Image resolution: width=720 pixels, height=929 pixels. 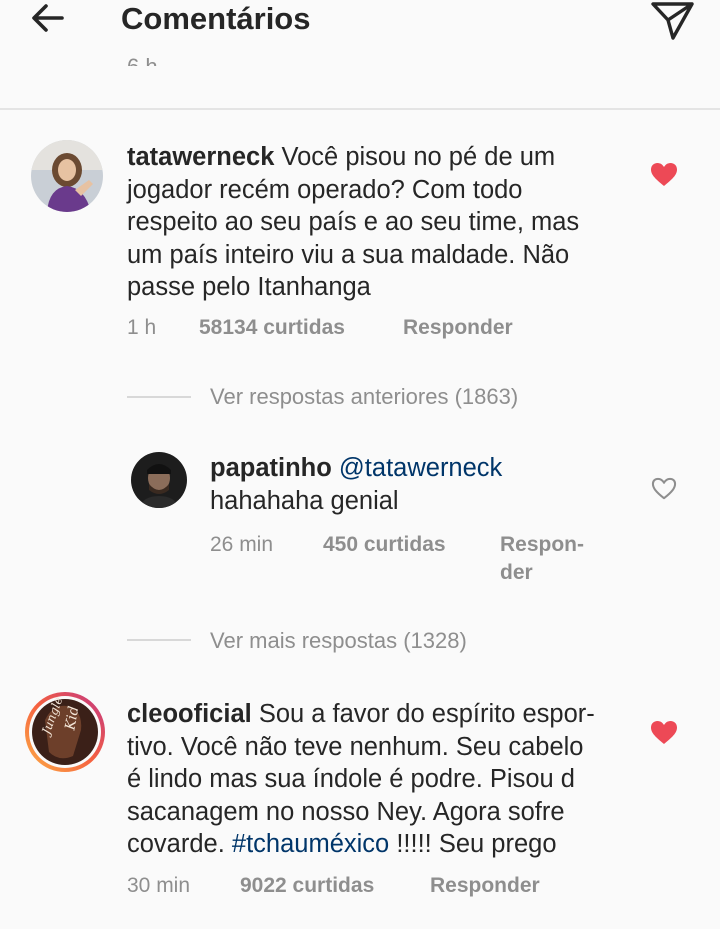 I want to click on divider, so click(x=360, y=109).